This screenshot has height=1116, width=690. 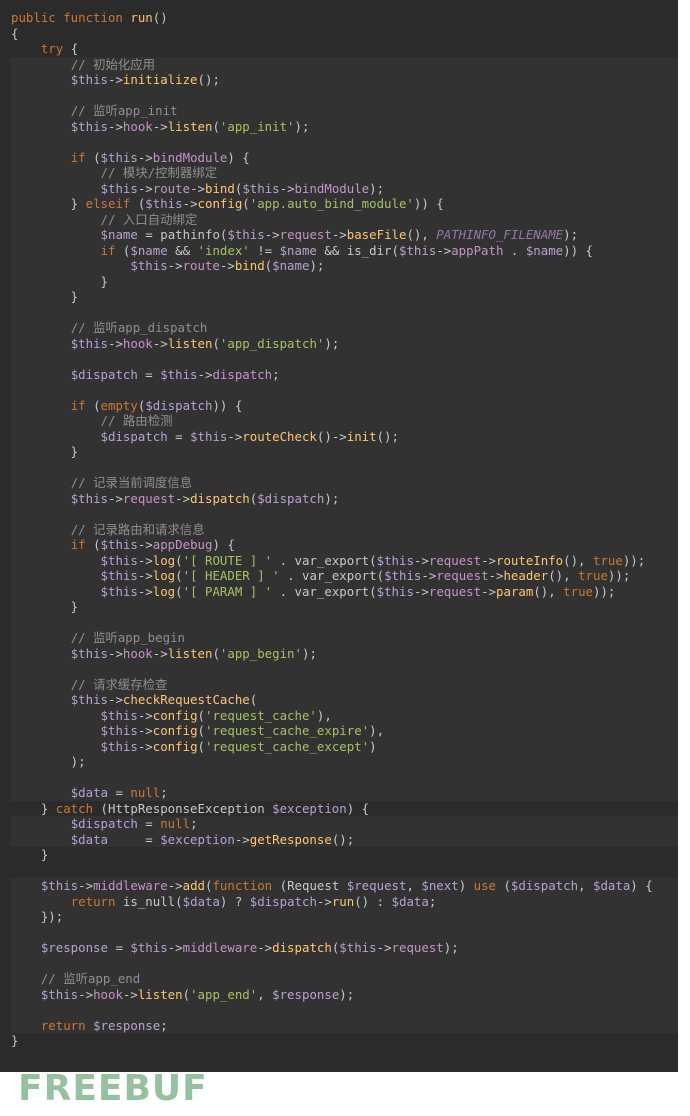 I want to click on code-token: header, so click(x=526, y=575).